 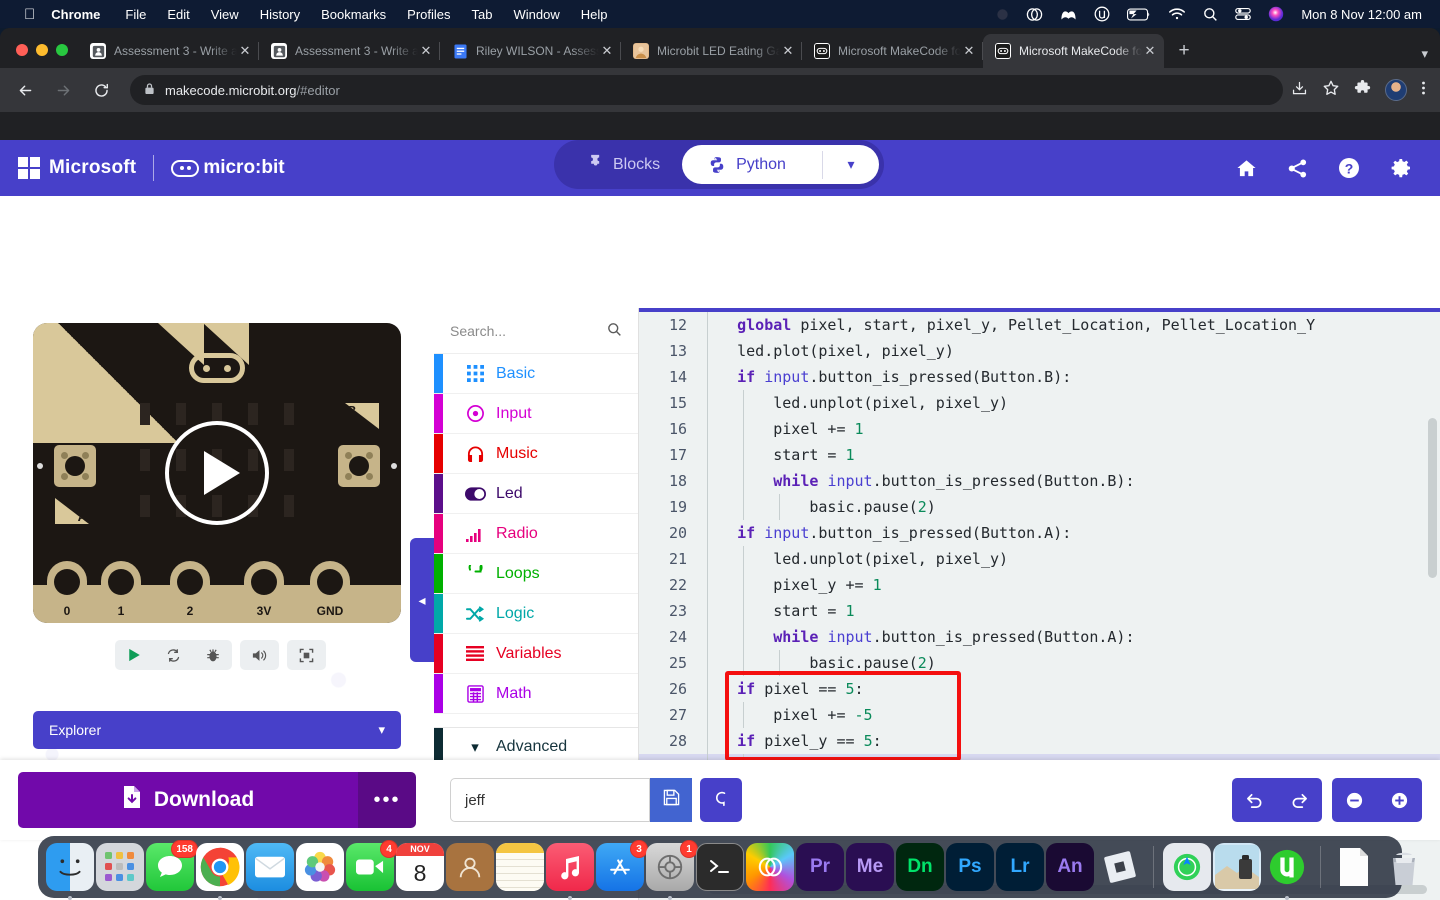 I want to click on dock-item-photos, so click(x=320, y=867).